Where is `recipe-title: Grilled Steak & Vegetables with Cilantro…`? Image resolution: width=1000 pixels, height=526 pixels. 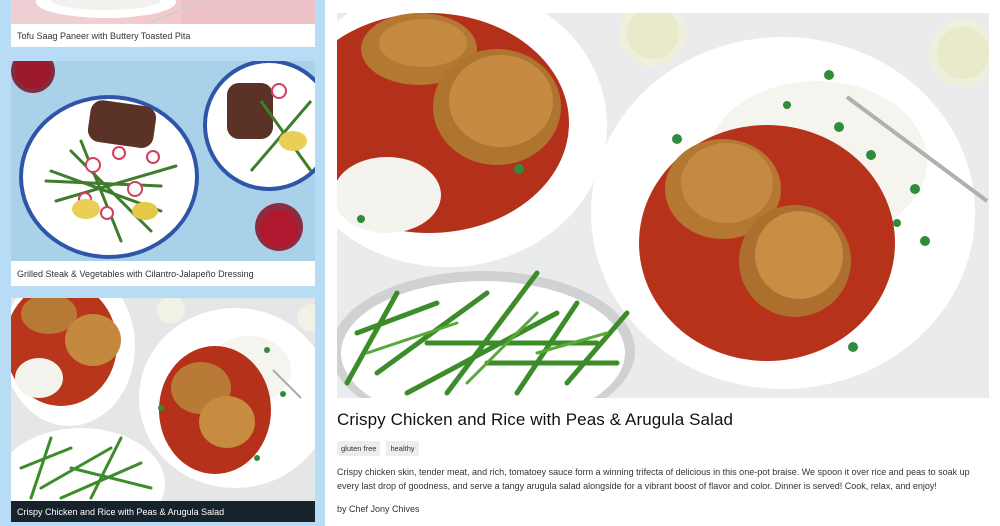 recipe-title: Grilled Steak & Vegetables with Cilantro… is located at coordinates (163, 273).